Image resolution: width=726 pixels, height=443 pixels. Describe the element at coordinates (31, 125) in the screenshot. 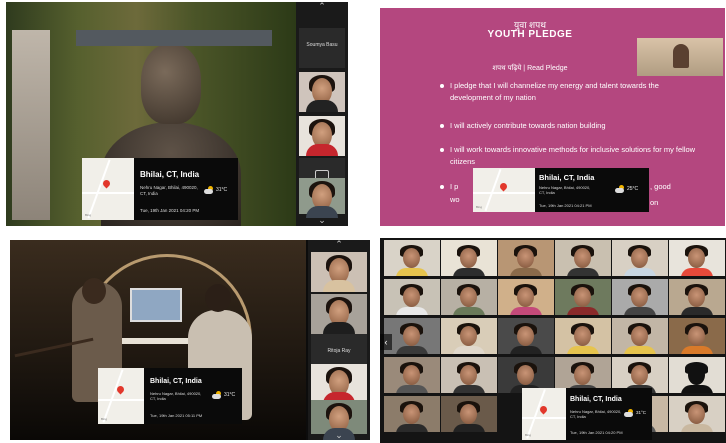

I see `stone-pillar` at that location.